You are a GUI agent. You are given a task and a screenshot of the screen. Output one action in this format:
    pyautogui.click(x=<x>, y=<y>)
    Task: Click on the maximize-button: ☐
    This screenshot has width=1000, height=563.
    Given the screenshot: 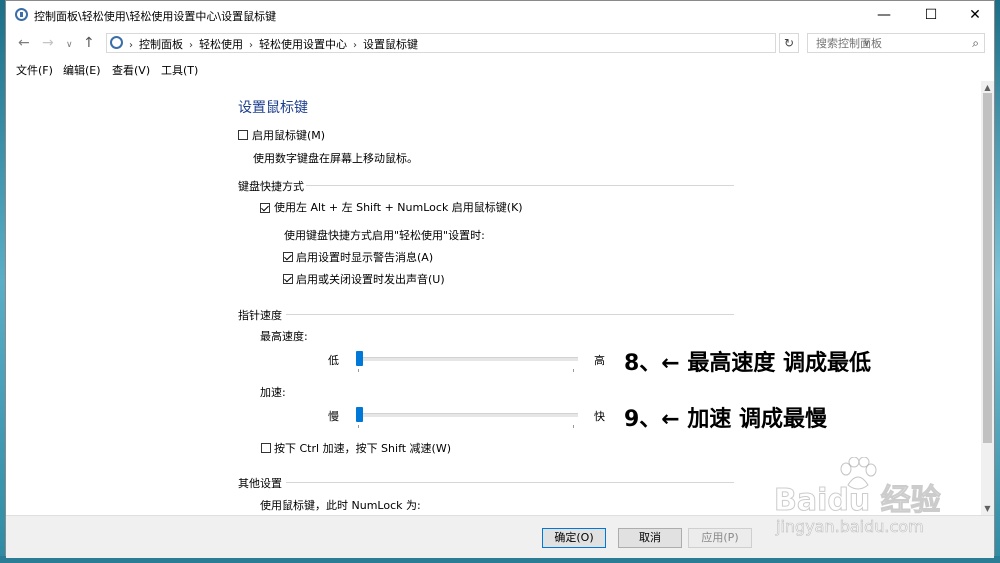 What is the action you would take?
    pyautogui.click(x=931, y=15)
    